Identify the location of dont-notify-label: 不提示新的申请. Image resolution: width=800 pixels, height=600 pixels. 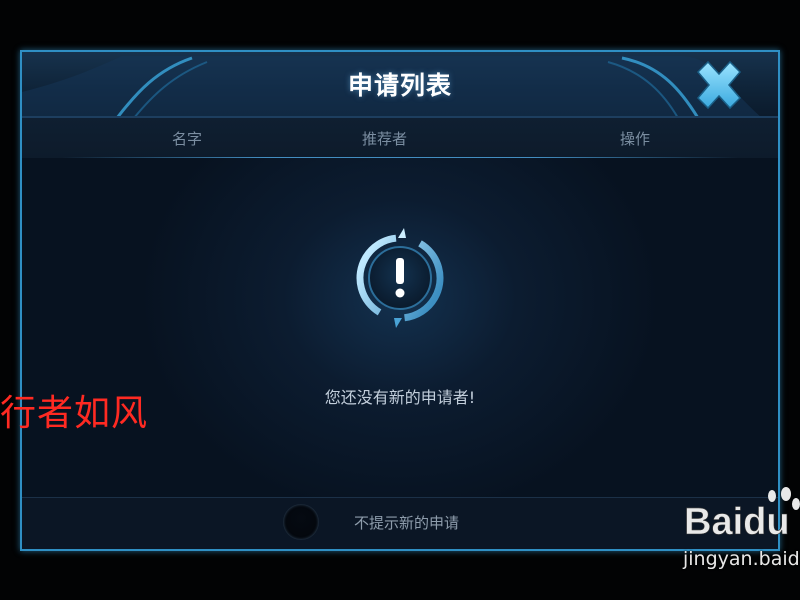
(406, 522).